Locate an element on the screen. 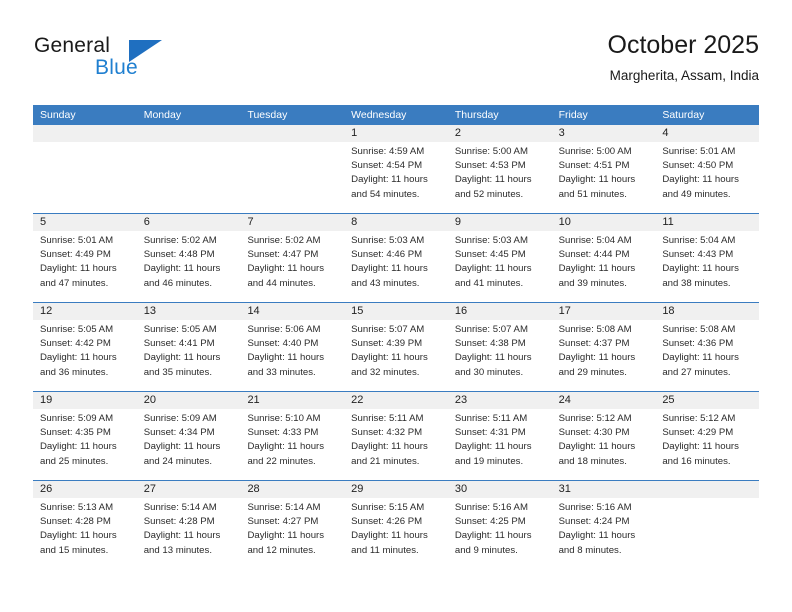  day-number: 6 is located at coordinates (146, 222).